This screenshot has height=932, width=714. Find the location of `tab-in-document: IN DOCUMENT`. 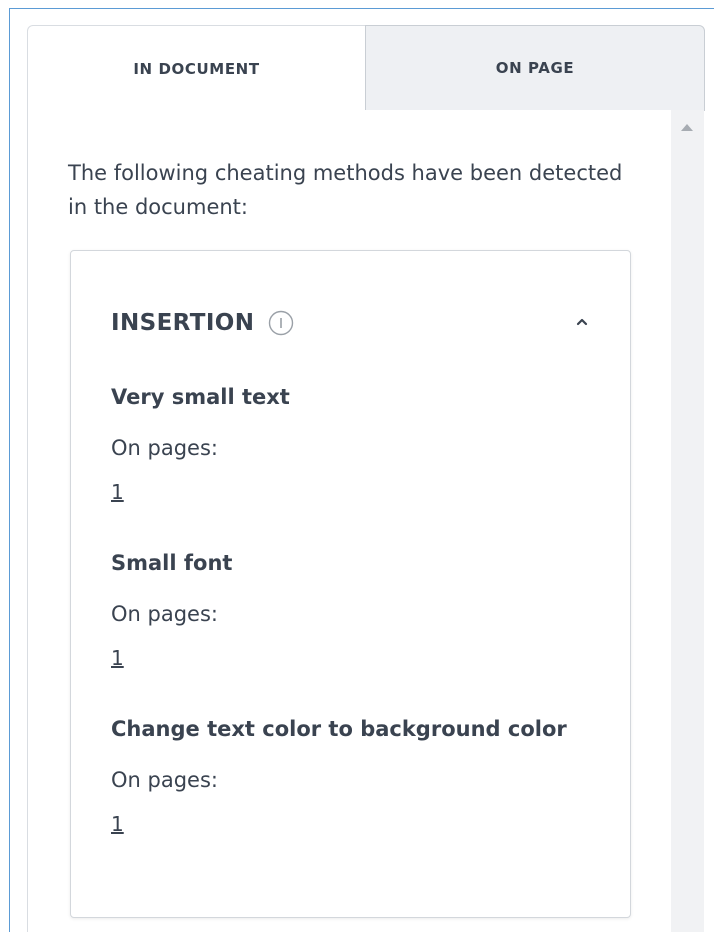

tab-in-document: IN DOCUMENT is located at coordinates (196, 68).